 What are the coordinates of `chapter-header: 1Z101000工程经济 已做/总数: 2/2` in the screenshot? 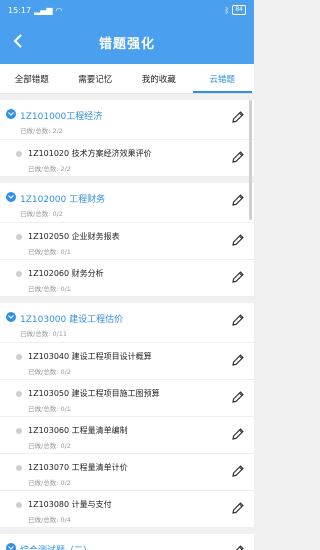 It's located at (127, 120).